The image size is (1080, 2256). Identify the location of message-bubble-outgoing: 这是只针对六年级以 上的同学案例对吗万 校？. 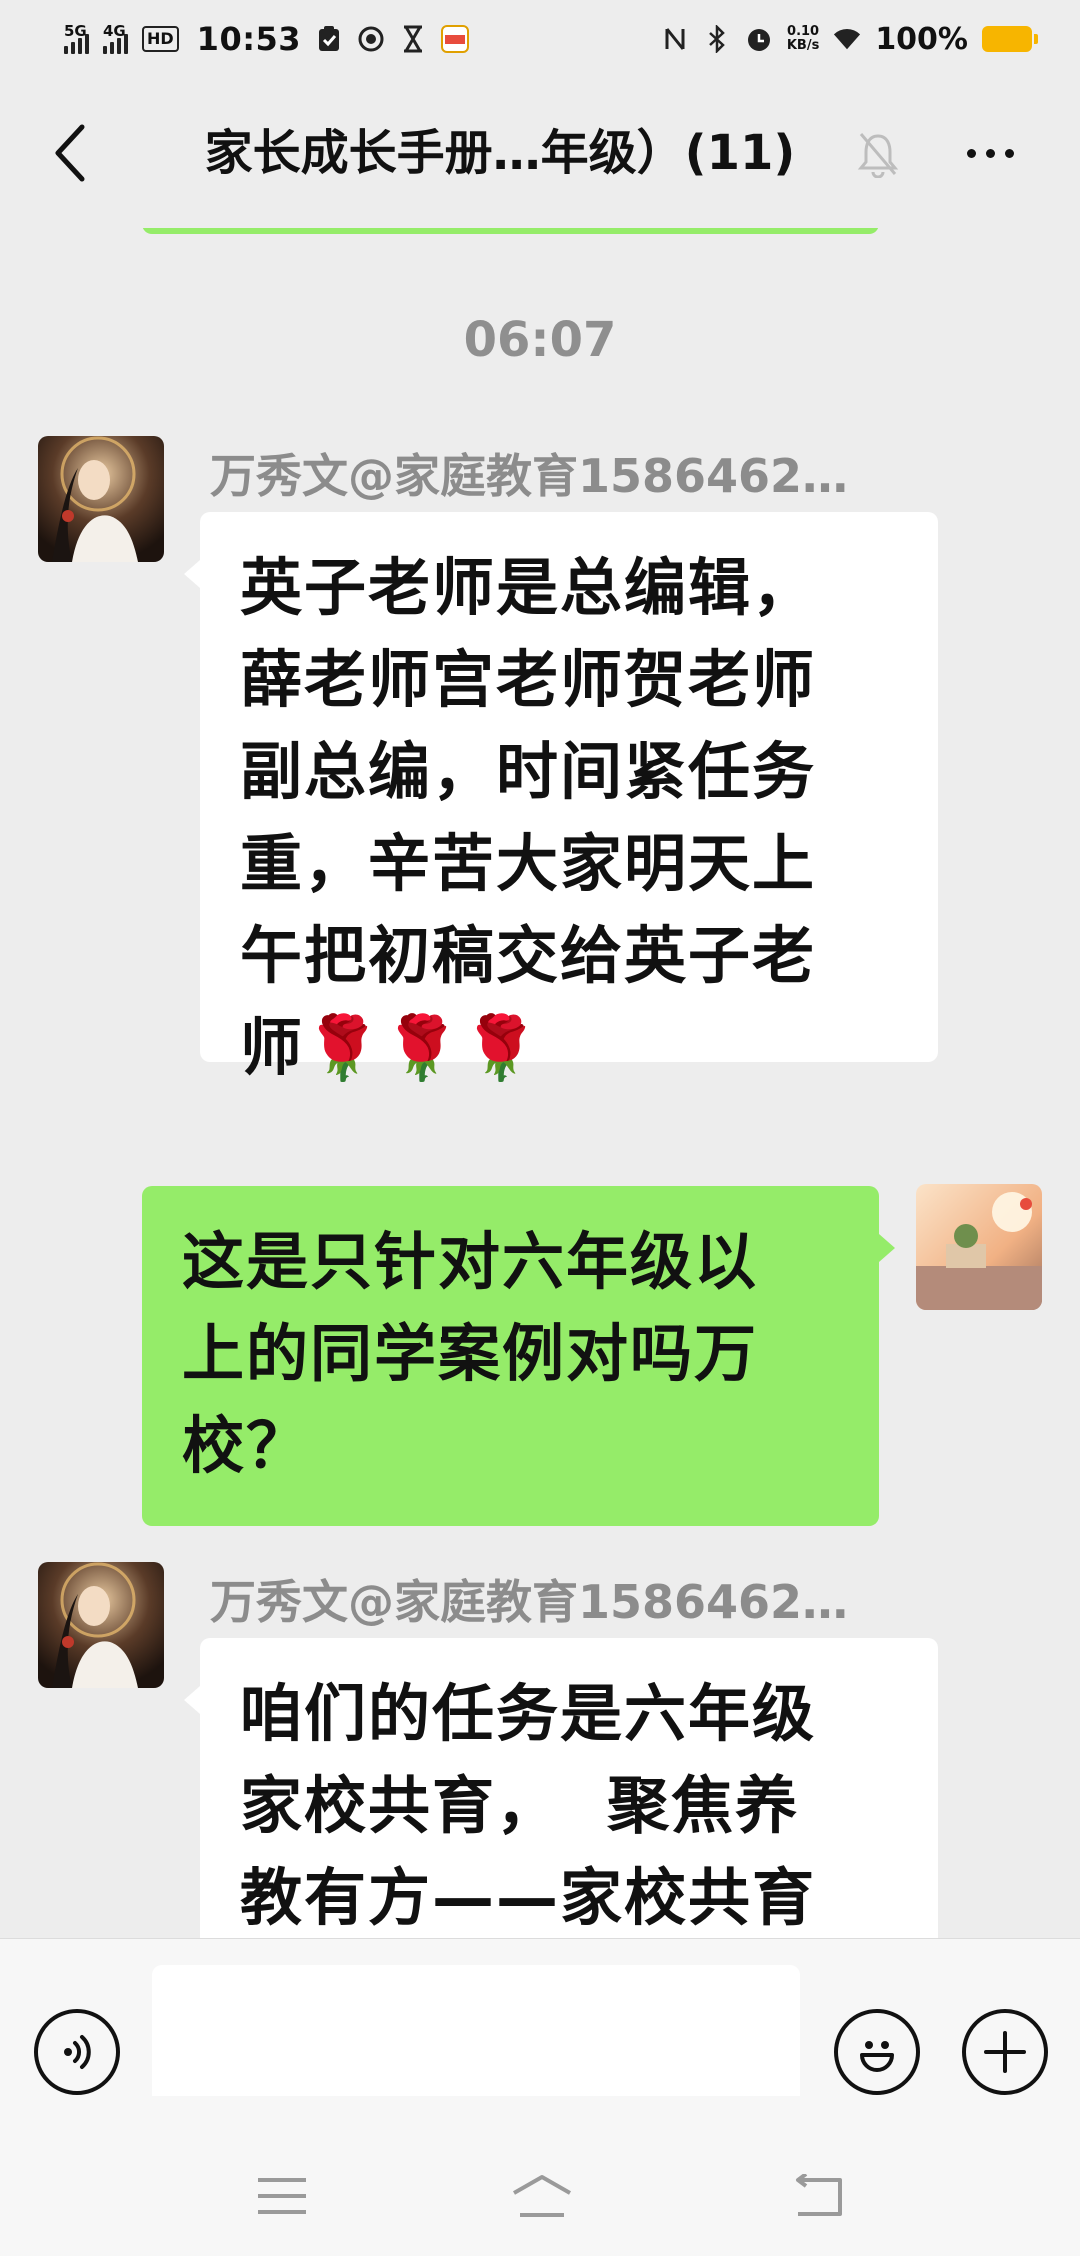
(510, 1356).